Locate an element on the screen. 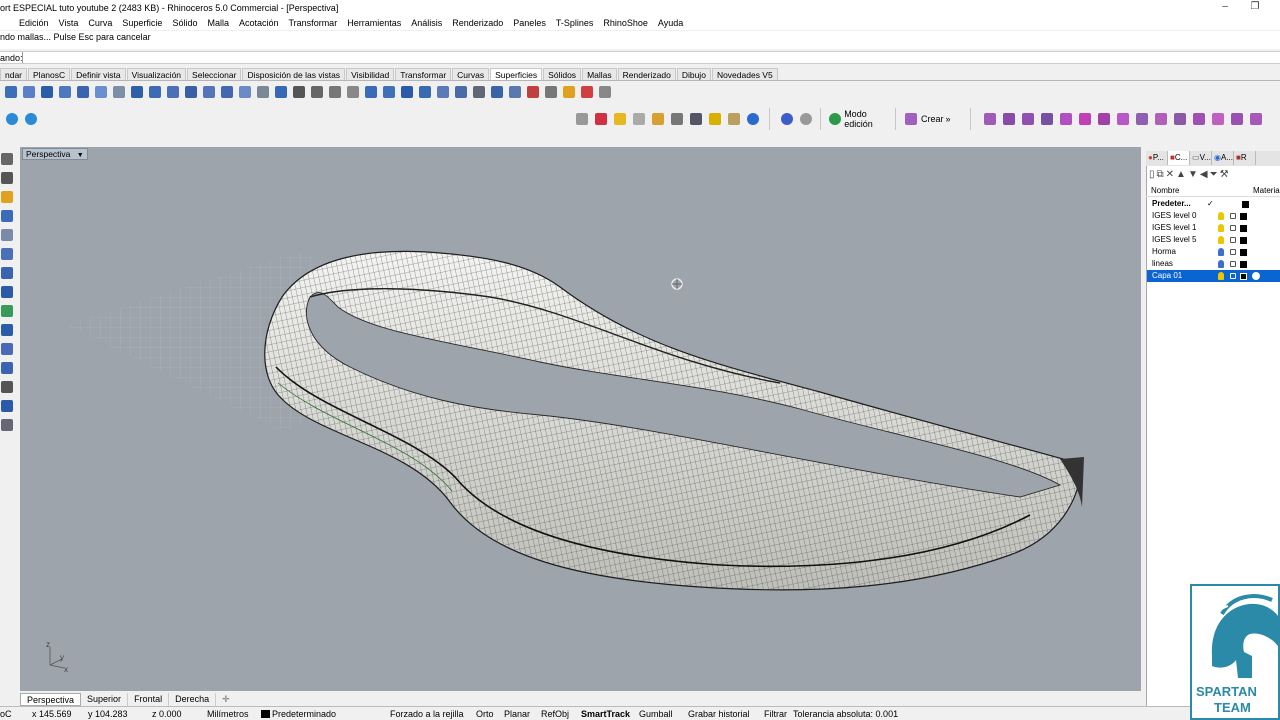  tool-l-icon is located at coordinates (1198, 119).